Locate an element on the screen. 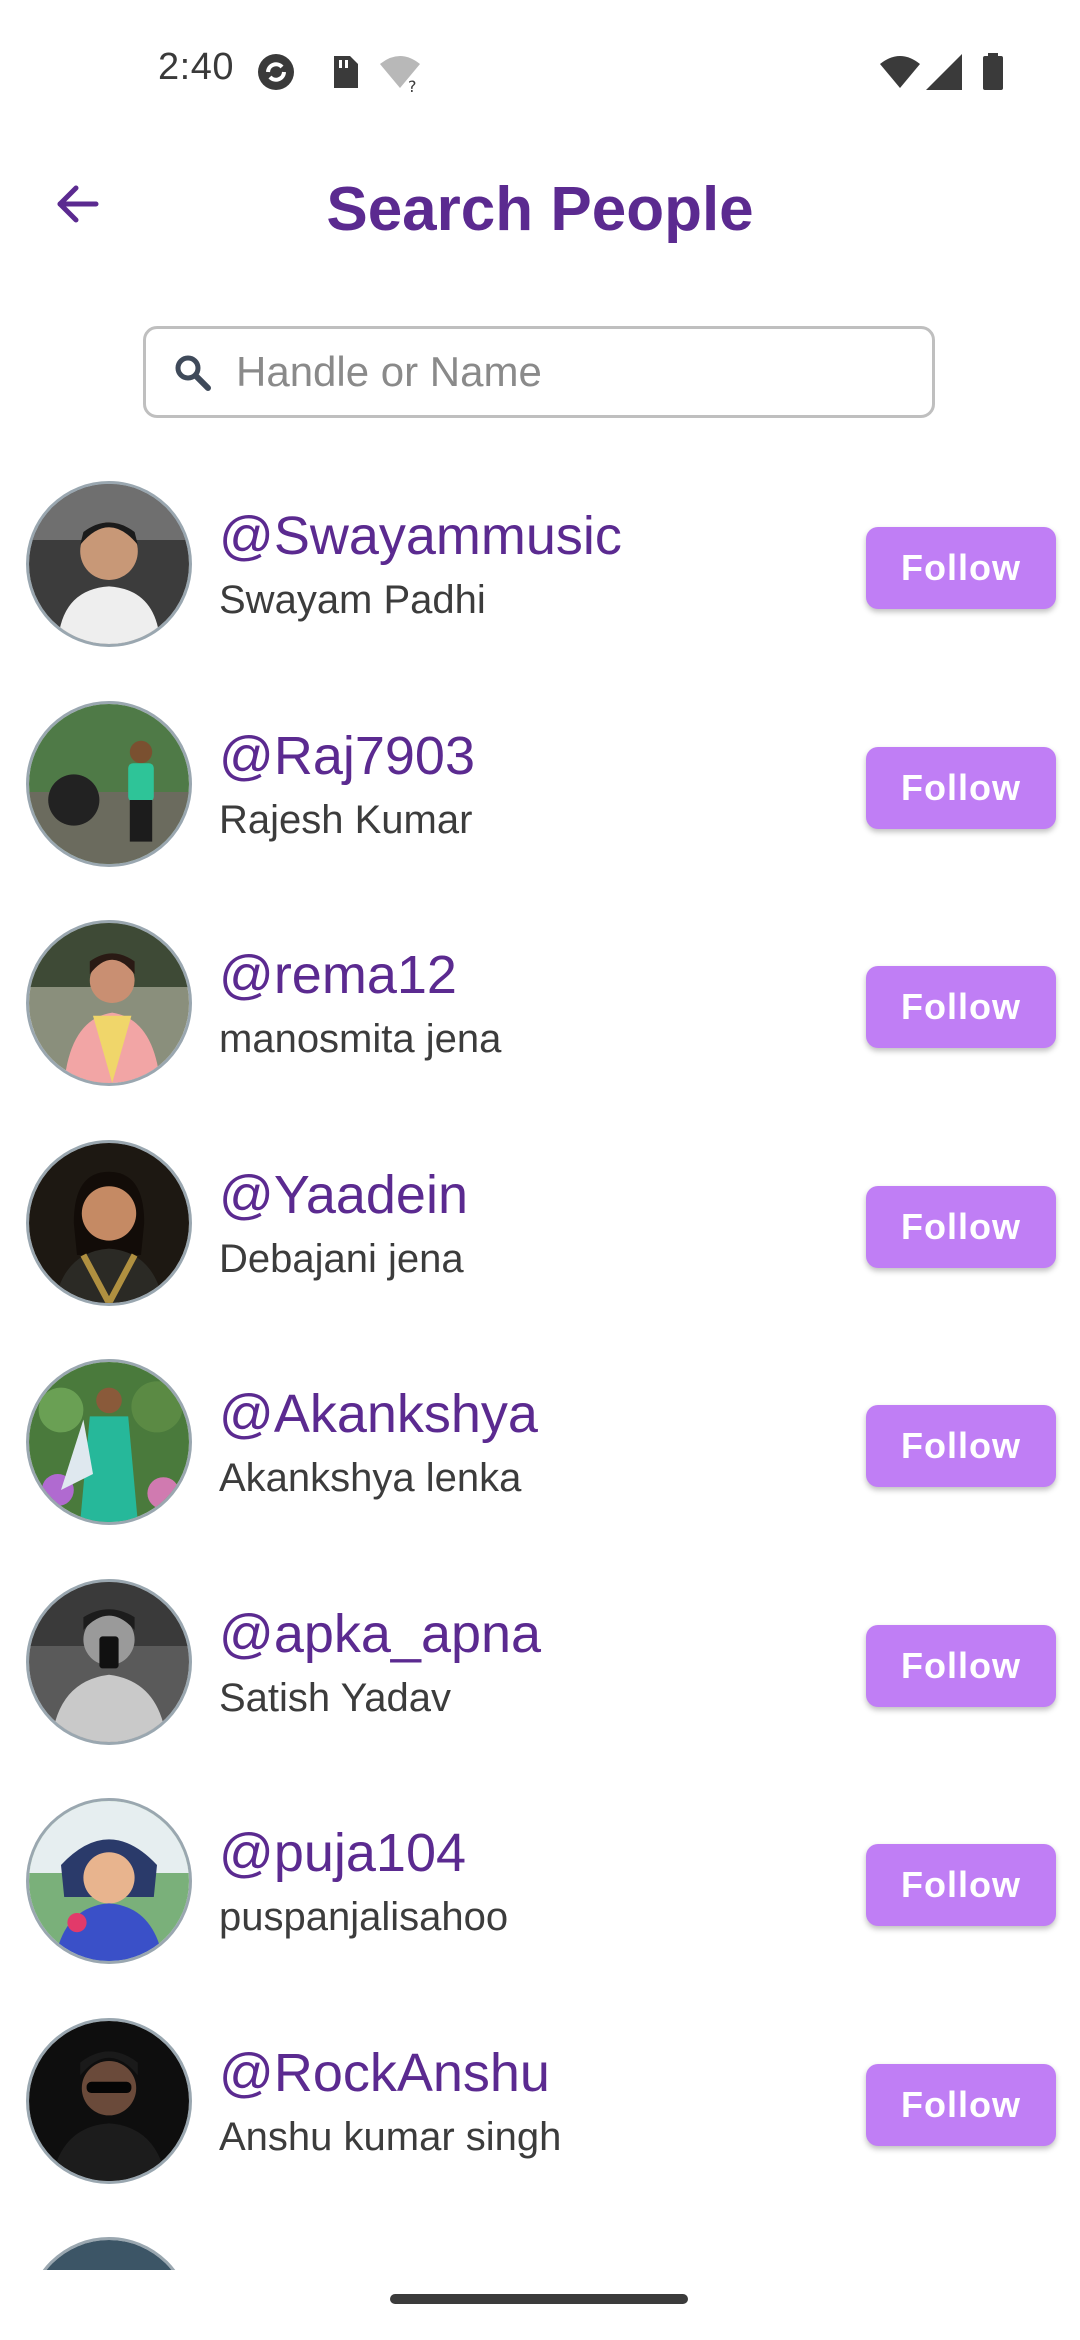  page-title: Search People is located at coordinates (540, 209).